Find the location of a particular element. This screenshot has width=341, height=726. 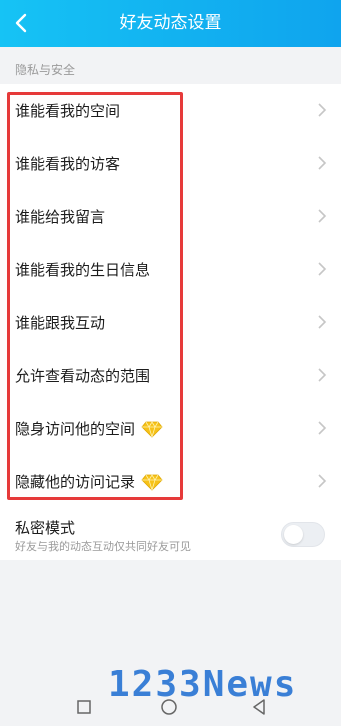

page-title: 好友动态设置 is located at coordinates (170, 23).